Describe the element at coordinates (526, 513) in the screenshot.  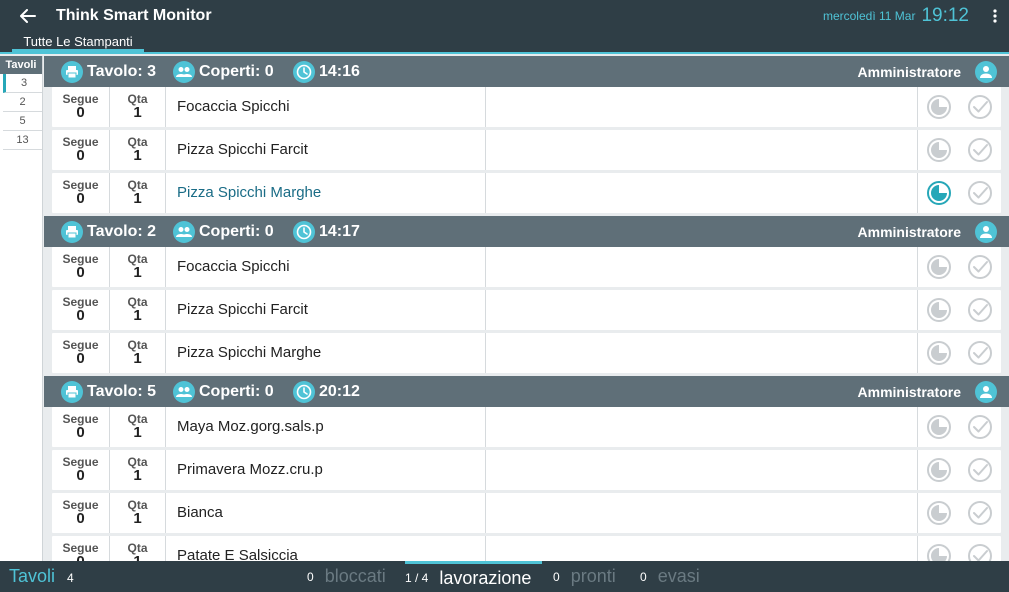
I see `order-item: Segue 0 Qta 1 Bianca` at that location.